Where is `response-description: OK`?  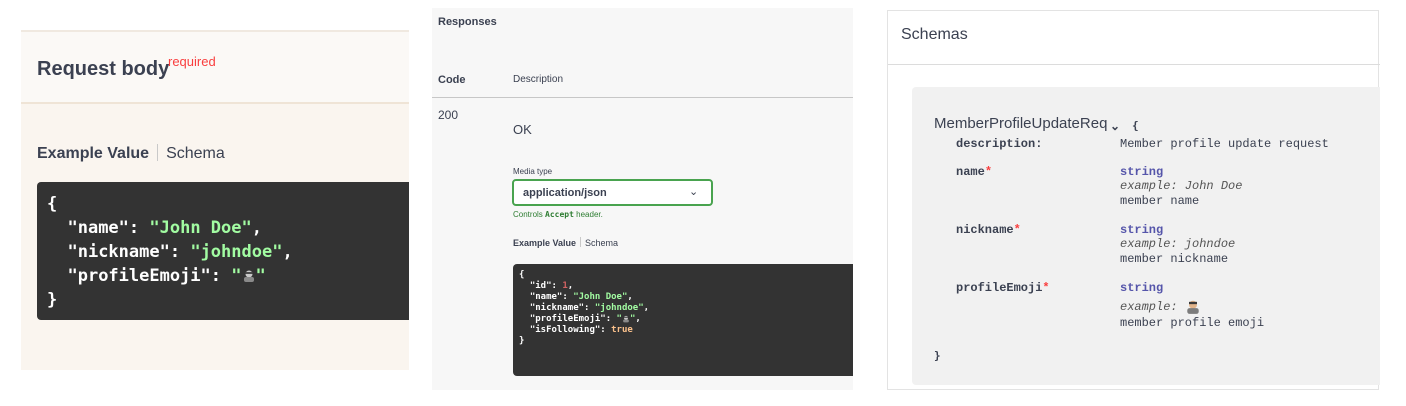
response-description: OK is located at coordinates (522, 129).